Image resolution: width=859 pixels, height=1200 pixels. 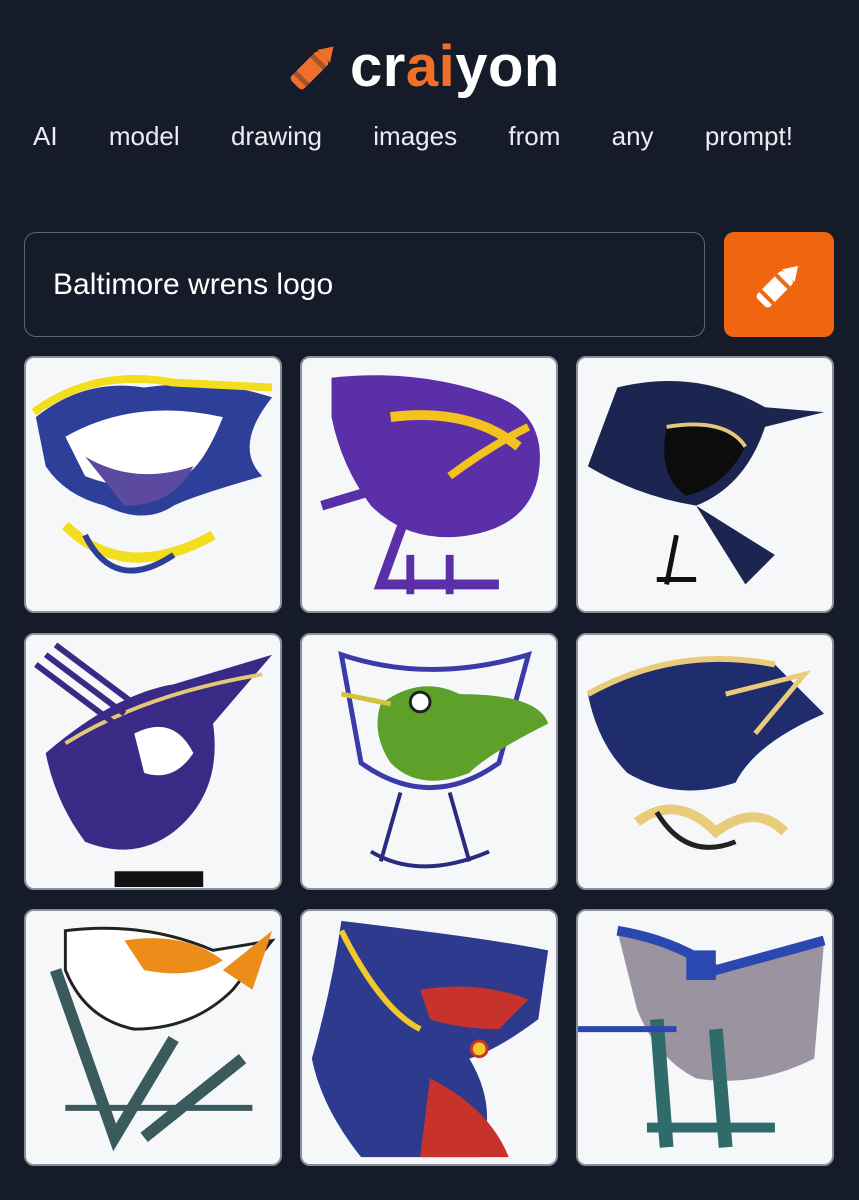 What do you see at coordinates (534, 136) in the screenshot?
I see `tagline-word: from` at bounding box center [534, 136].